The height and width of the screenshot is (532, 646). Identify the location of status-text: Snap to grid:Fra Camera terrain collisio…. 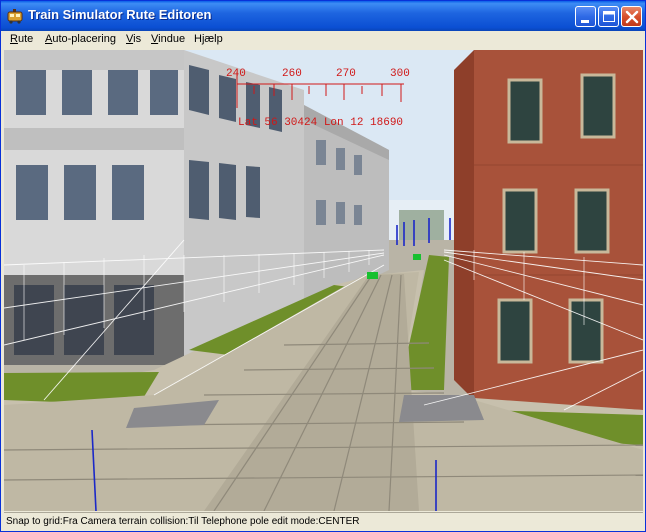
(183, 521).